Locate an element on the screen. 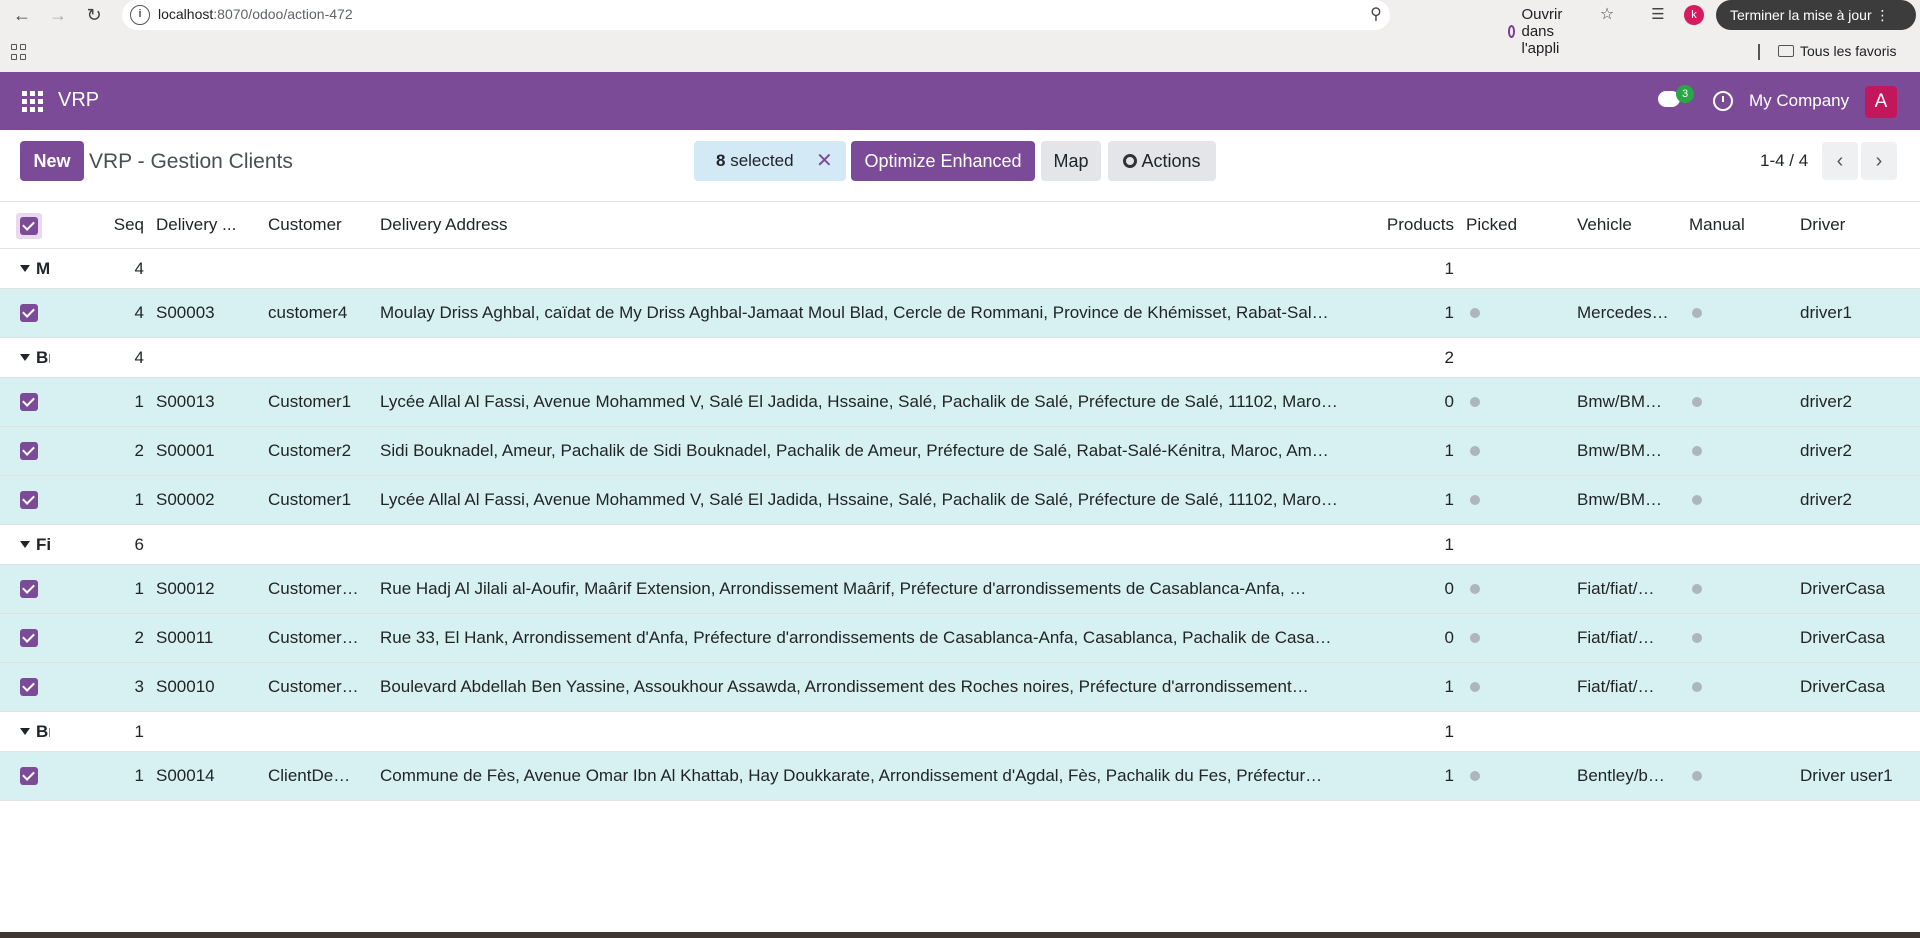 The width and height of the screenshot is (1920, 938). cell-delivery: S00001 is located at coordinates (206, 451).